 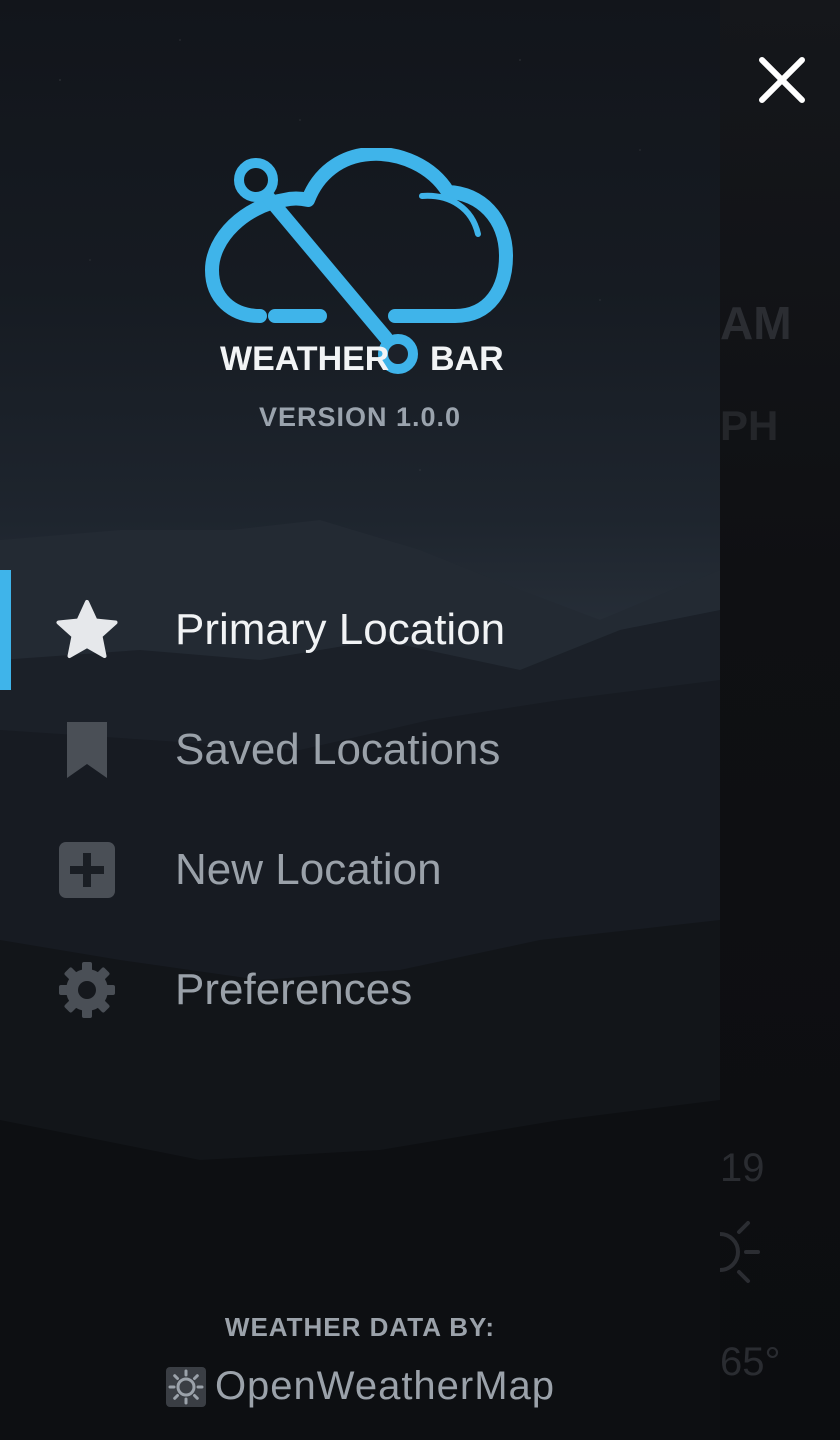 I want to click on data-provider-link: OpenWeatherMap, so click(x=360, y=1386).